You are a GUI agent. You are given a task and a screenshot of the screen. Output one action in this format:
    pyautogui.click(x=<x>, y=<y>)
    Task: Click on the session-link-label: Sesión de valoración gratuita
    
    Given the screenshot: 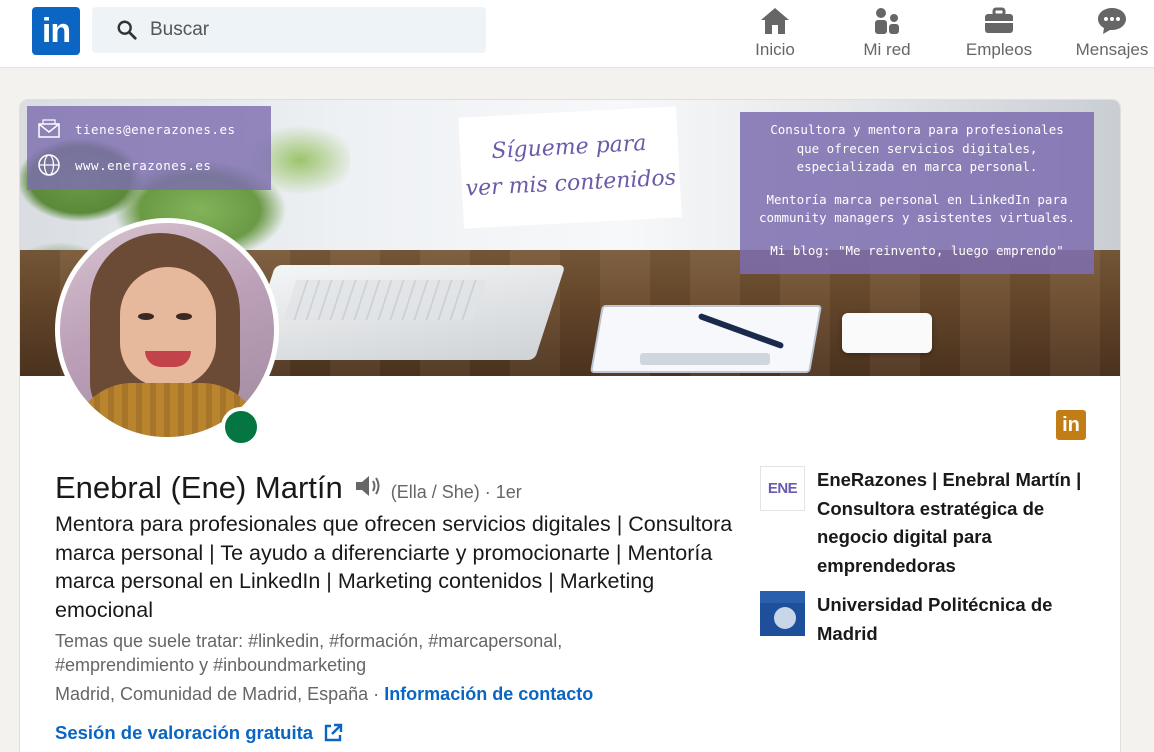 What is the action you would take?
    pyautogui.click(x=184, y=732)
    